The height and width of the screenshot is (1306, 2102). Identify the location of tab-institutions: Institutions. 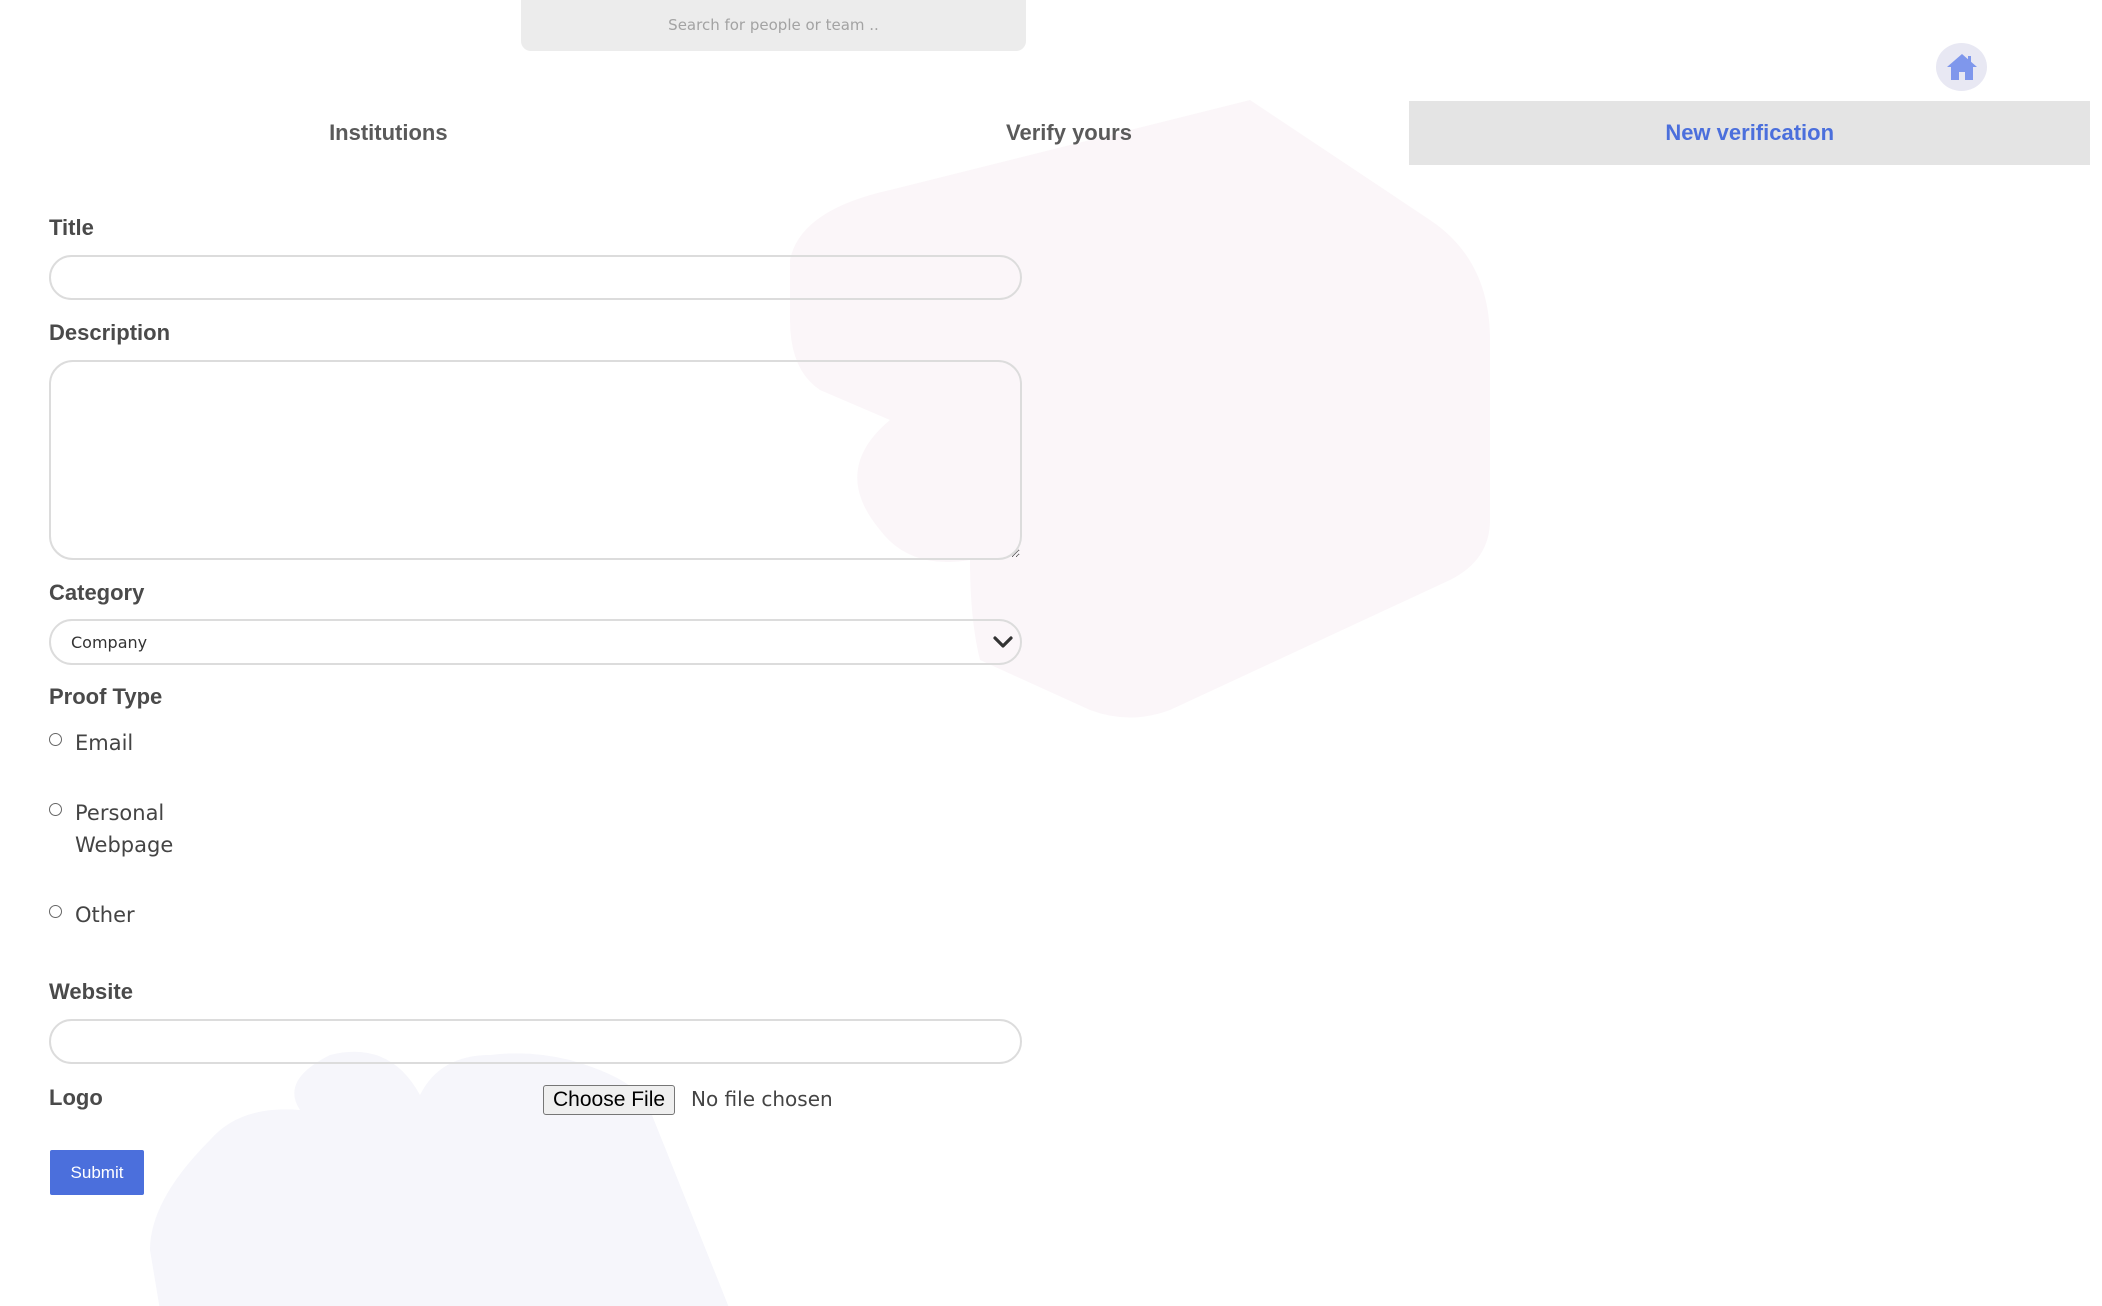
(388, 133).